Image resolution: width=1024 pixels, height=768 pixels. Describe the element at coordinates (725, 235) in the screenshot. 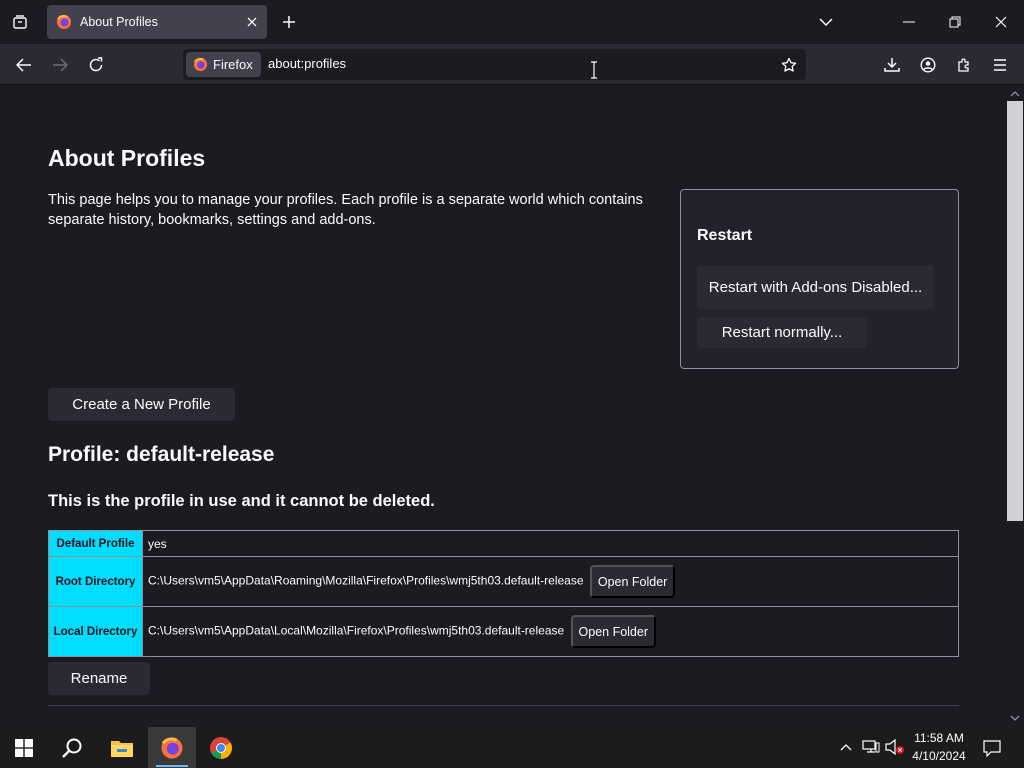

I see `restart-heading: Restart` at that location.